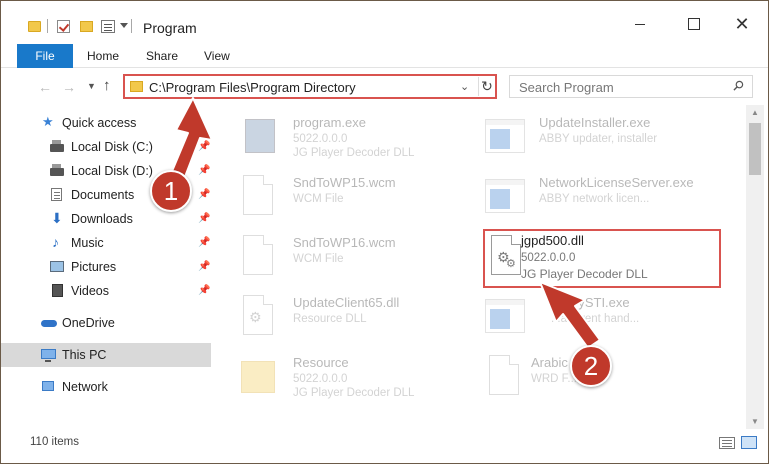 The width and height of the screenshot is (769, 464). What do you see at coordinates (595, 122) in the screenshot?
I see `file-name: UpdateInstaller.exe` at bounding box center [595, 122].